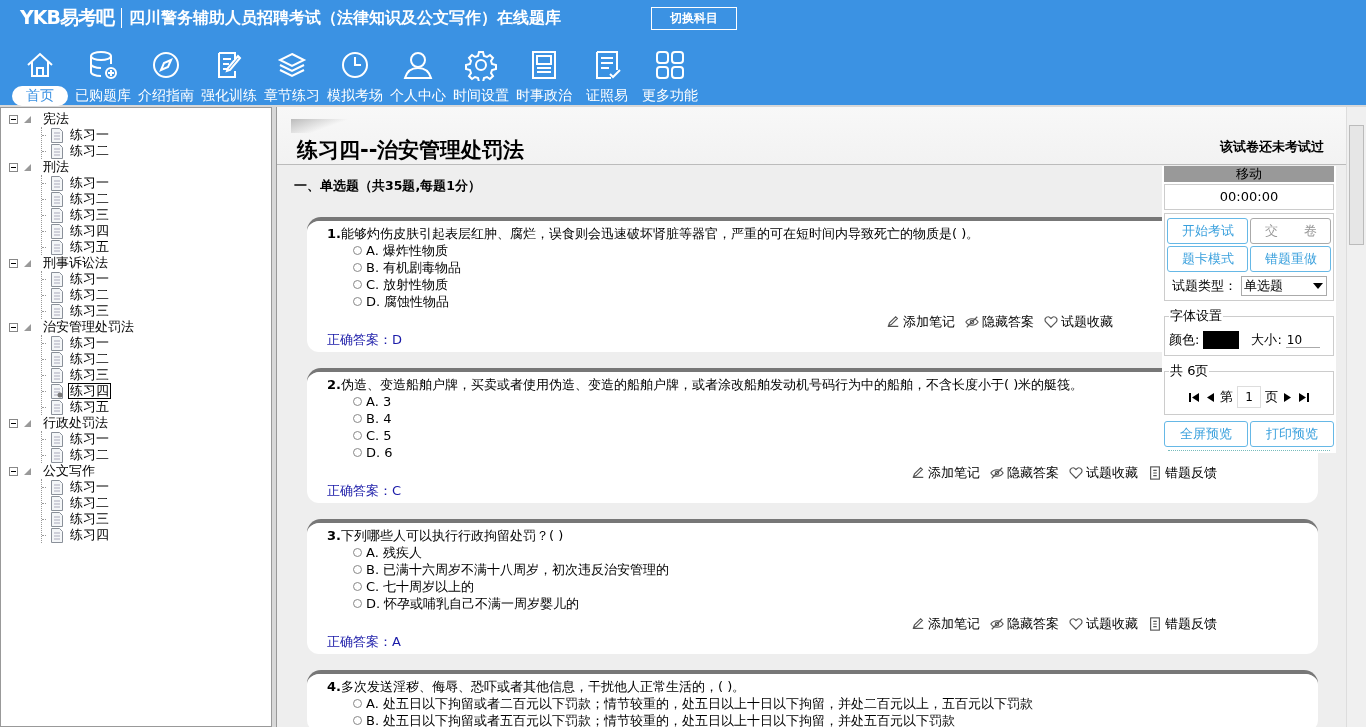 This screenshot has width=1366, height=727. I want to click on option-text: B. 已满十六周岁不满十八周岁，初次违反治安管理的, so click(518, 569).